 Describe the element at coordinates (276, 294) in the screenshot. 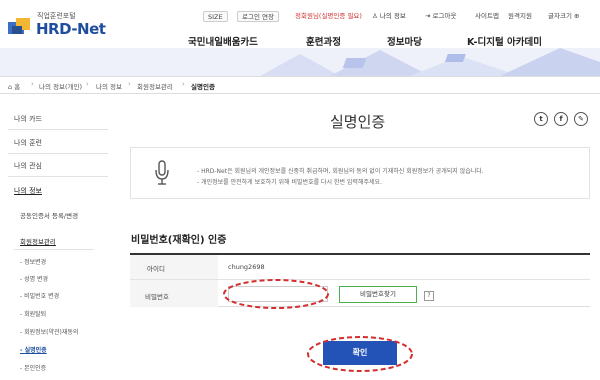

I see `password-highlight-ellipse` at that location.